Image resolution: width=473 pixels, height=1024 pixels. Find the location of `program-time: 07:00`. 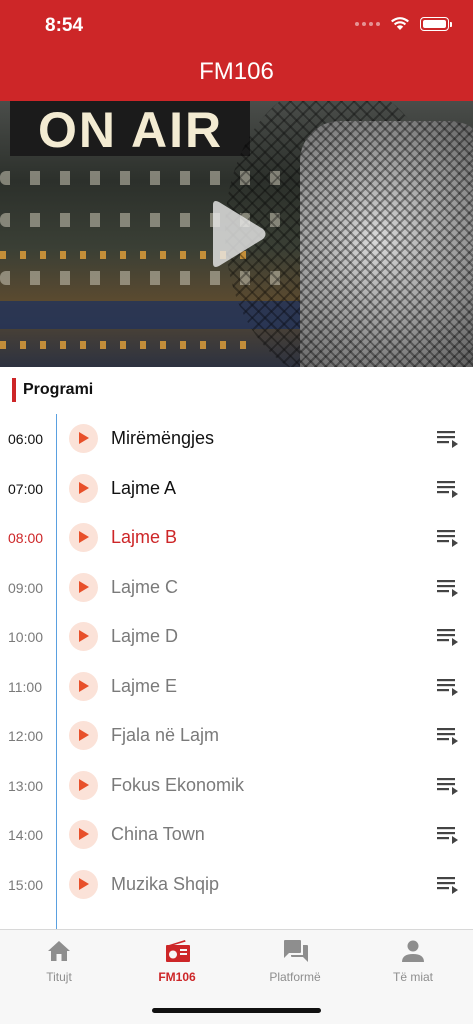

program-time: 07:00 is located at coordinates (26, 488).